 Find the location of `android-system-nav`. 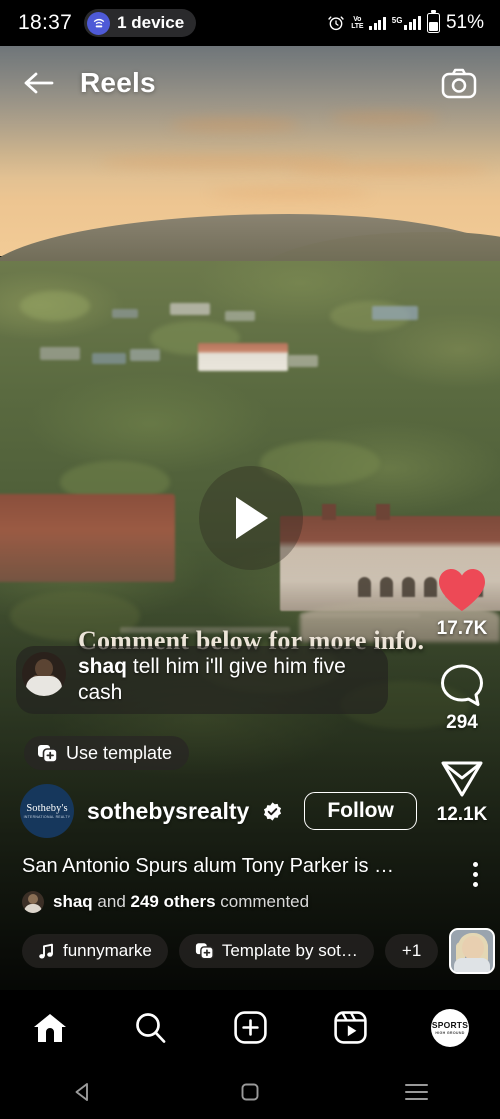

android-system-nav is located at coordinates (250, 1092).